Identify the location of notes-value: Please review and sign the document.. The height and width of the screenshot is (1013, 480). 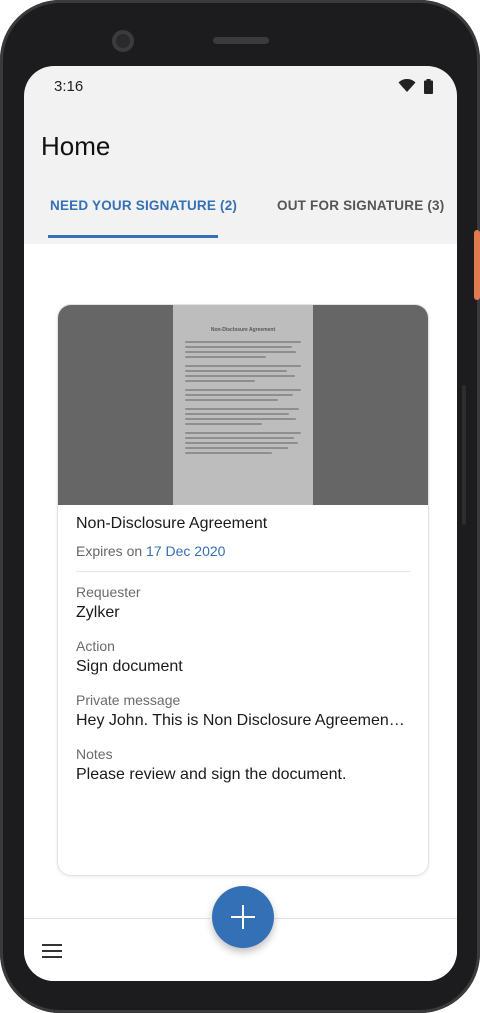
(211, 774).